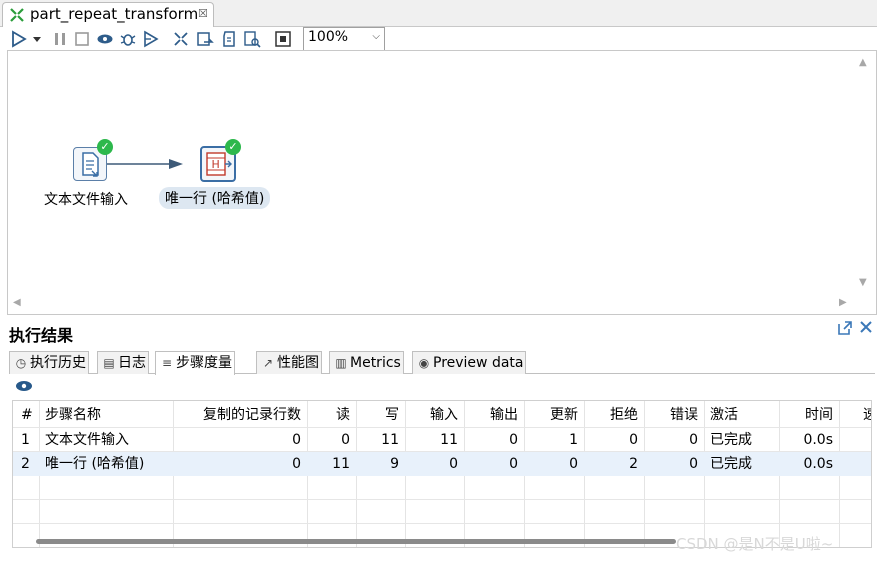  I want to click on transformation-icon, so click(17, 15).